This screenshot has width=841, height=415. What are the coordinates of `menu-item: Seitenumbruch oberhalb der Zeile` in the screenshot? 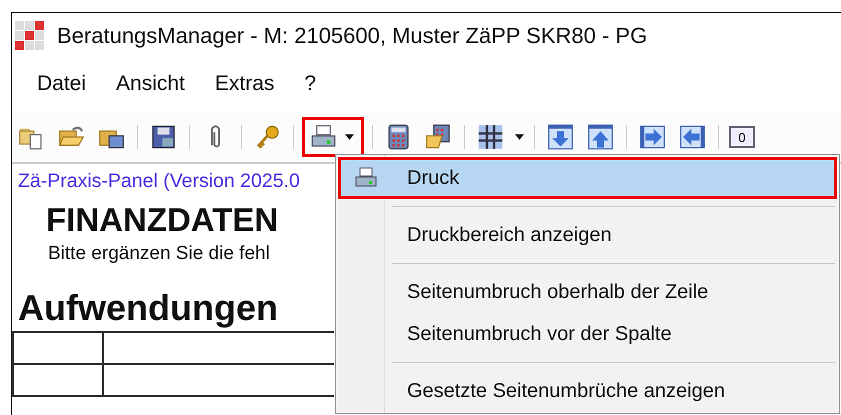 It's located at (587, 292).